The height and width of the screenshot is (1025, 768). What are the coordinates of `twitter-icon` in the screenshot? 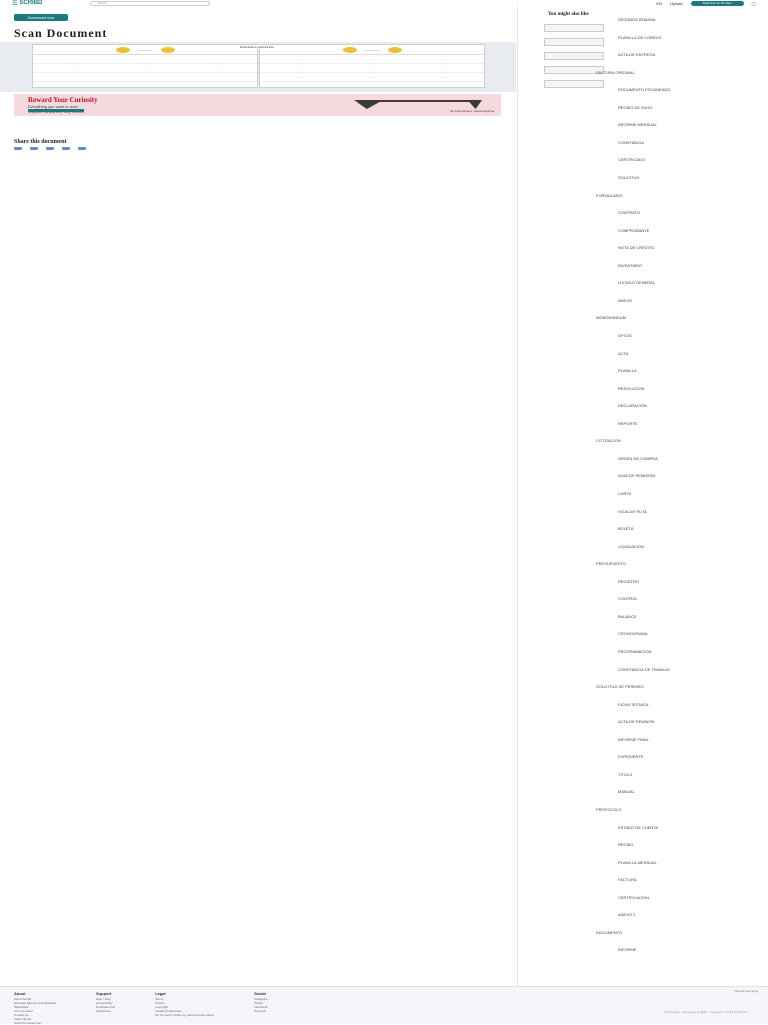 It's located at (34, 148).